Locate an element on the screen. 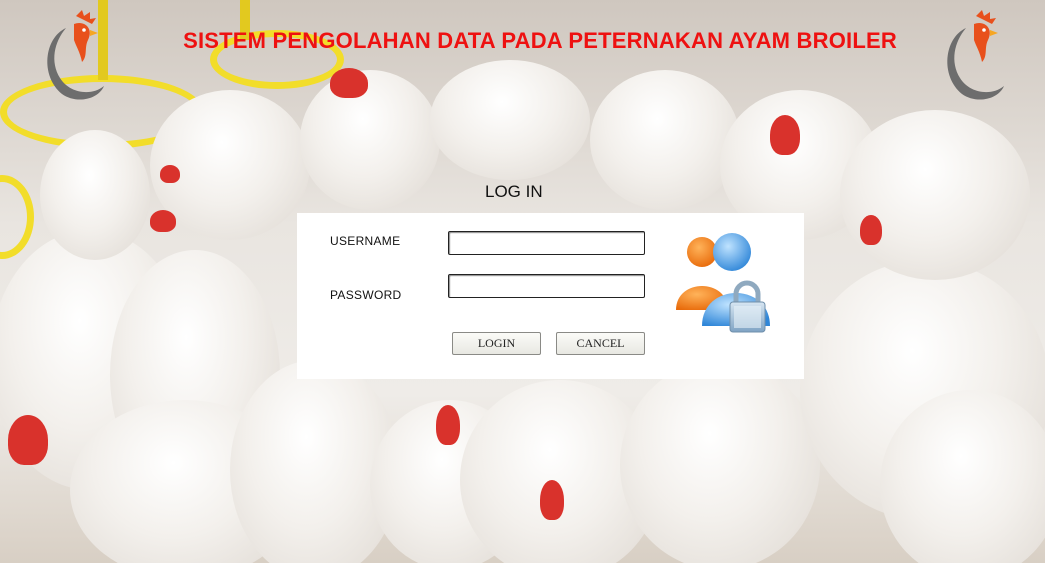  username-label: USERNAME is located at coordinates (365, 241).